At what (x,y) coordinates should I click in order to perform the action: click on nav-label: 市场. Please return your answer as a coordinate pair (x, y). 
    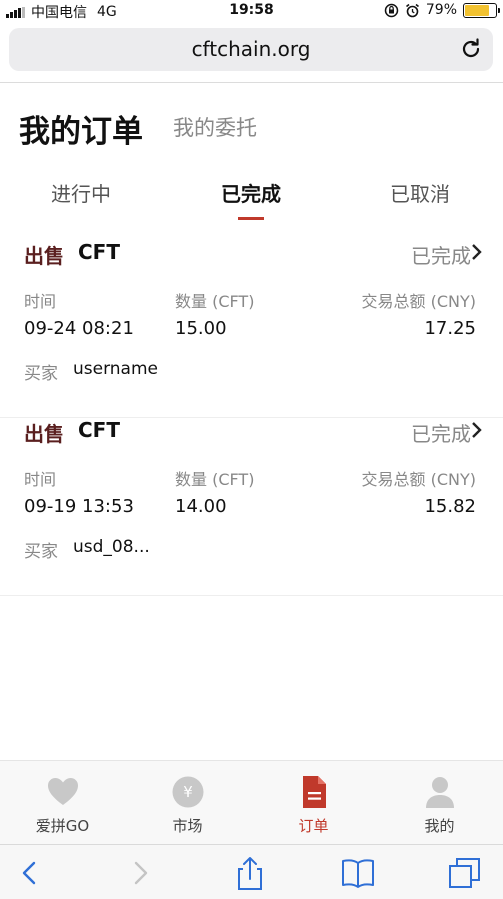
    Looking at the image, I should click on (187, 826).